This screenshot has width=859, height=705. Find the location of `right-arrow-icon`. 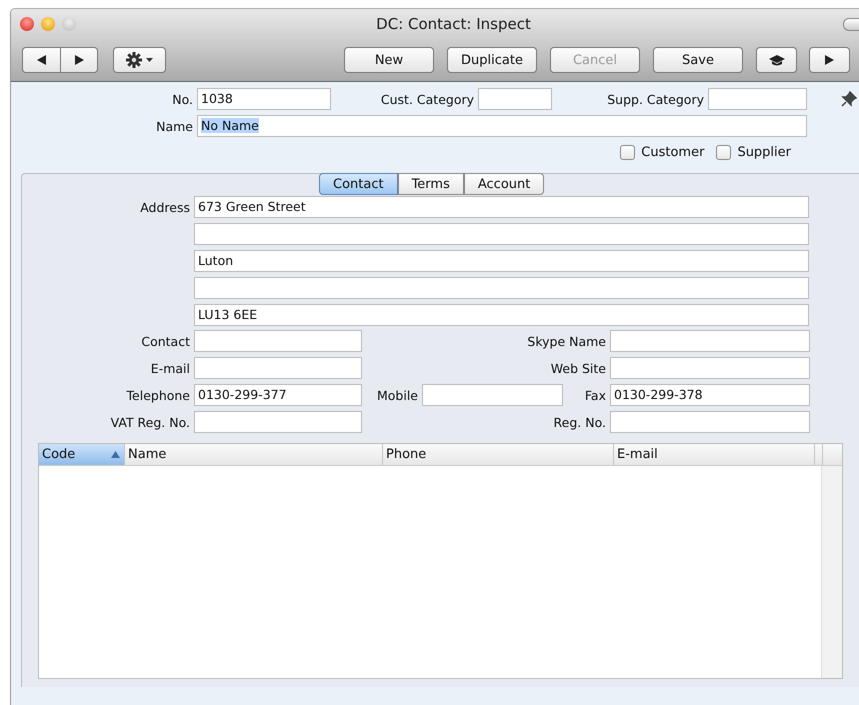

right-arrow-icon is located at coordinates (79, 60).